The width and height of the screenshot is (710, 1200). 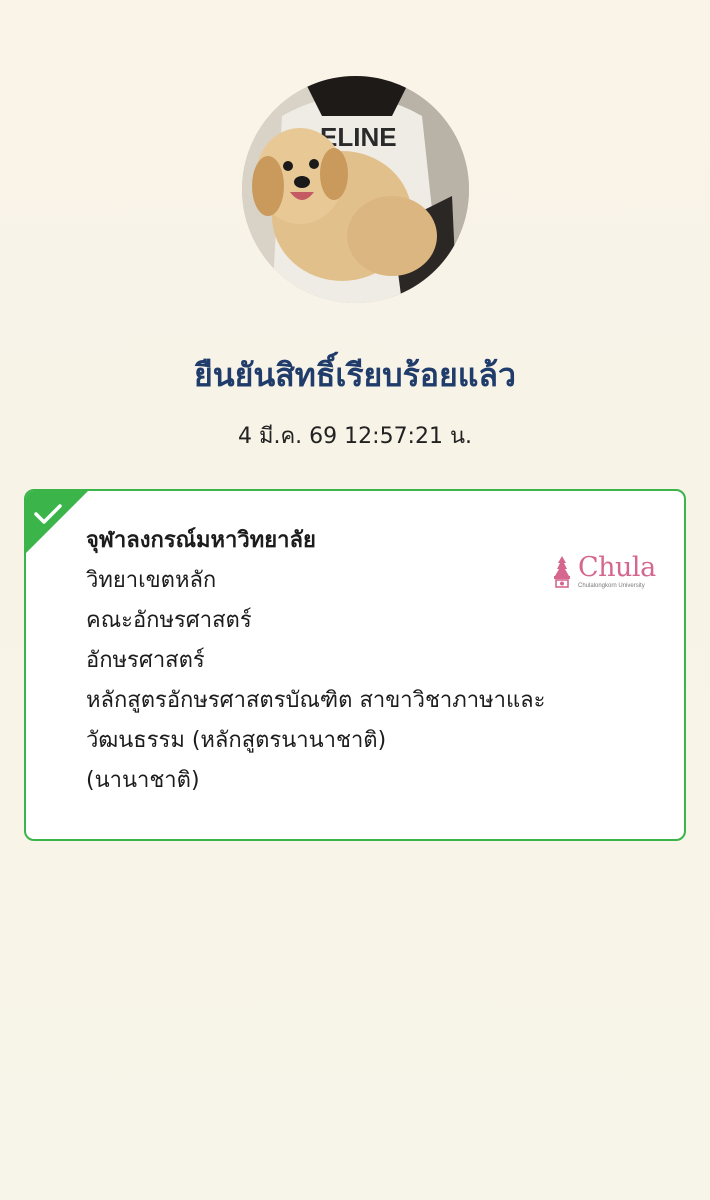 I want to click on chula-logo: Chula Chulalongkorn University, so click(x=605, y=573).